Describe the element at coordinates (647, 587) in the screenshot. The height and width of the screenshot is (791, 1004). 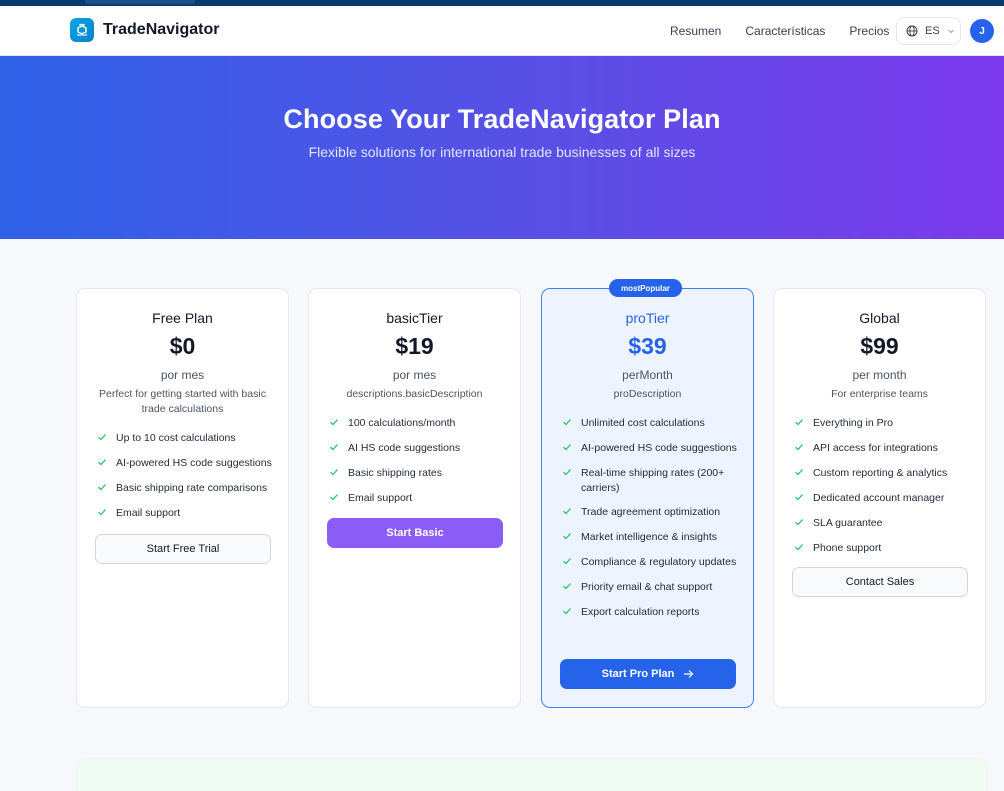
I see `feature-text: Priority email & chat support` at that location.